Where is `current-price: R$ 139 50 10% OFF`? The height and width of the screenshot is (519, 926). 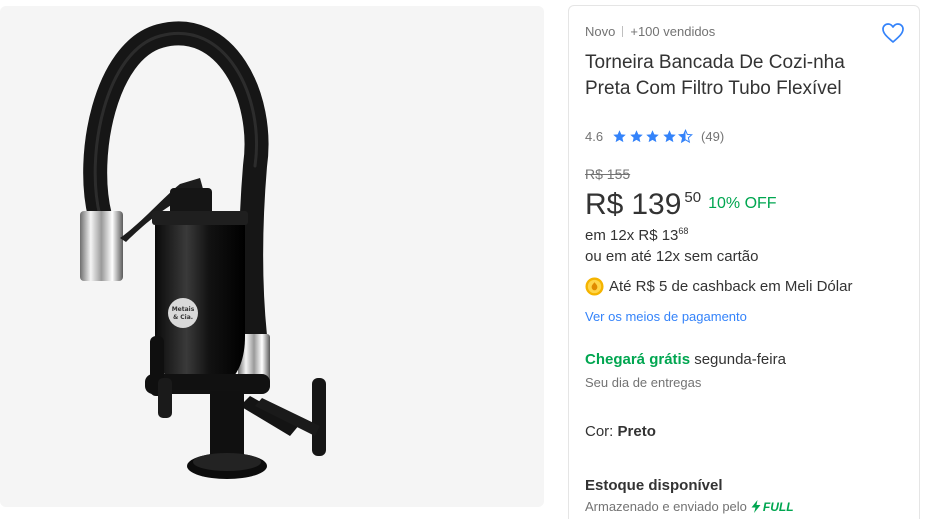
current-price: R$ 139 50 10% OFF is located at coordinates (681, 205).